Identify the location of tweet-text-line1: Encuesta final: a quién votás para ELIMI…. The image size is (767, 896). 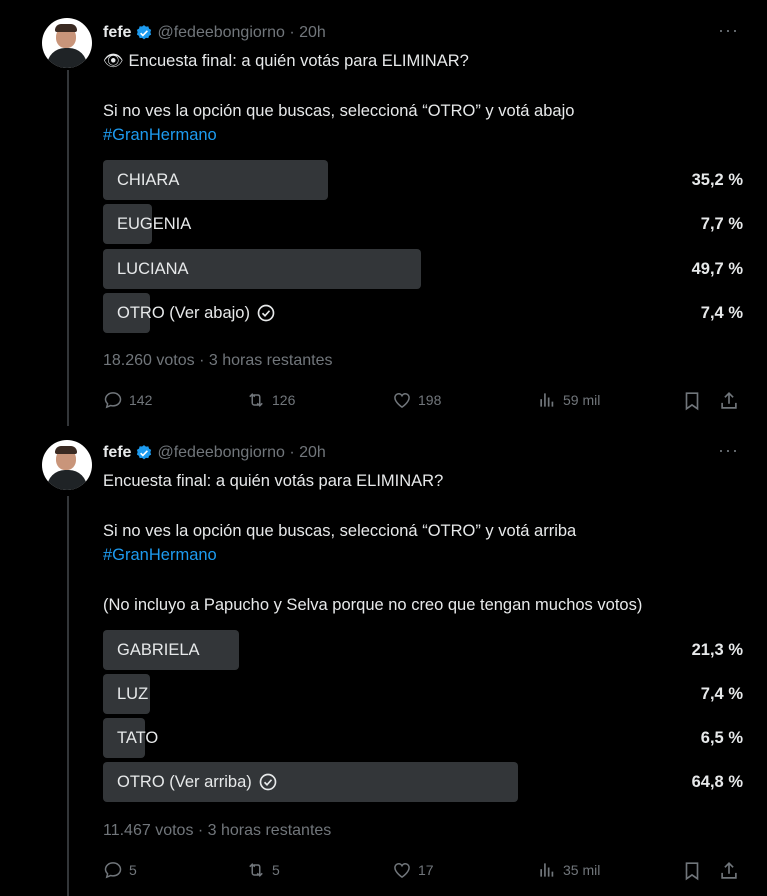
(273, 481).